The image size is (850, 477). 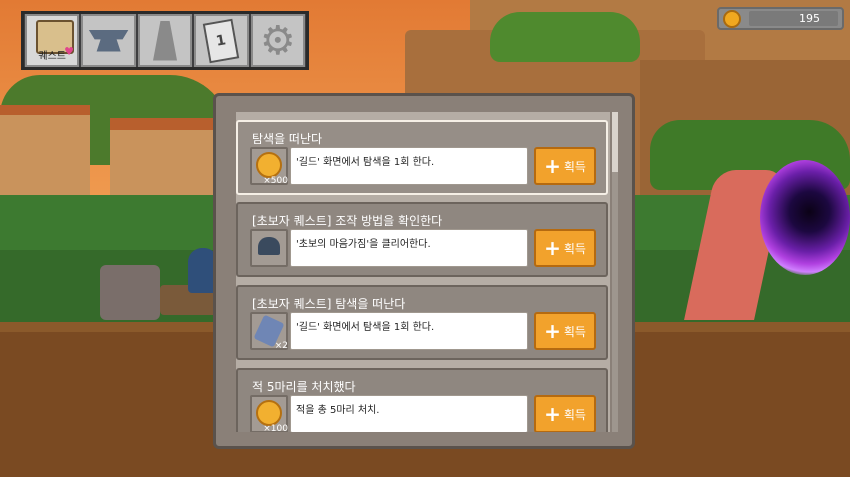 I want to click on quest-title: 탐색을 떠난다, so click(x=287, y=139).